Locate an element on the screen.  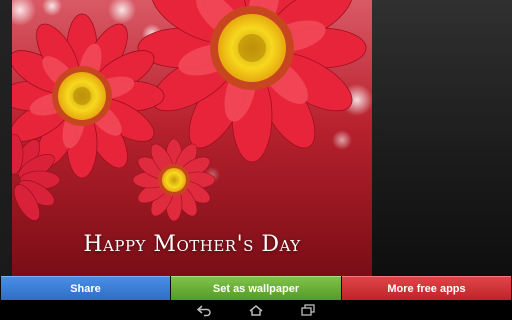
greeting-text: Happy Mother's Day is located at coordinates (192, 244).